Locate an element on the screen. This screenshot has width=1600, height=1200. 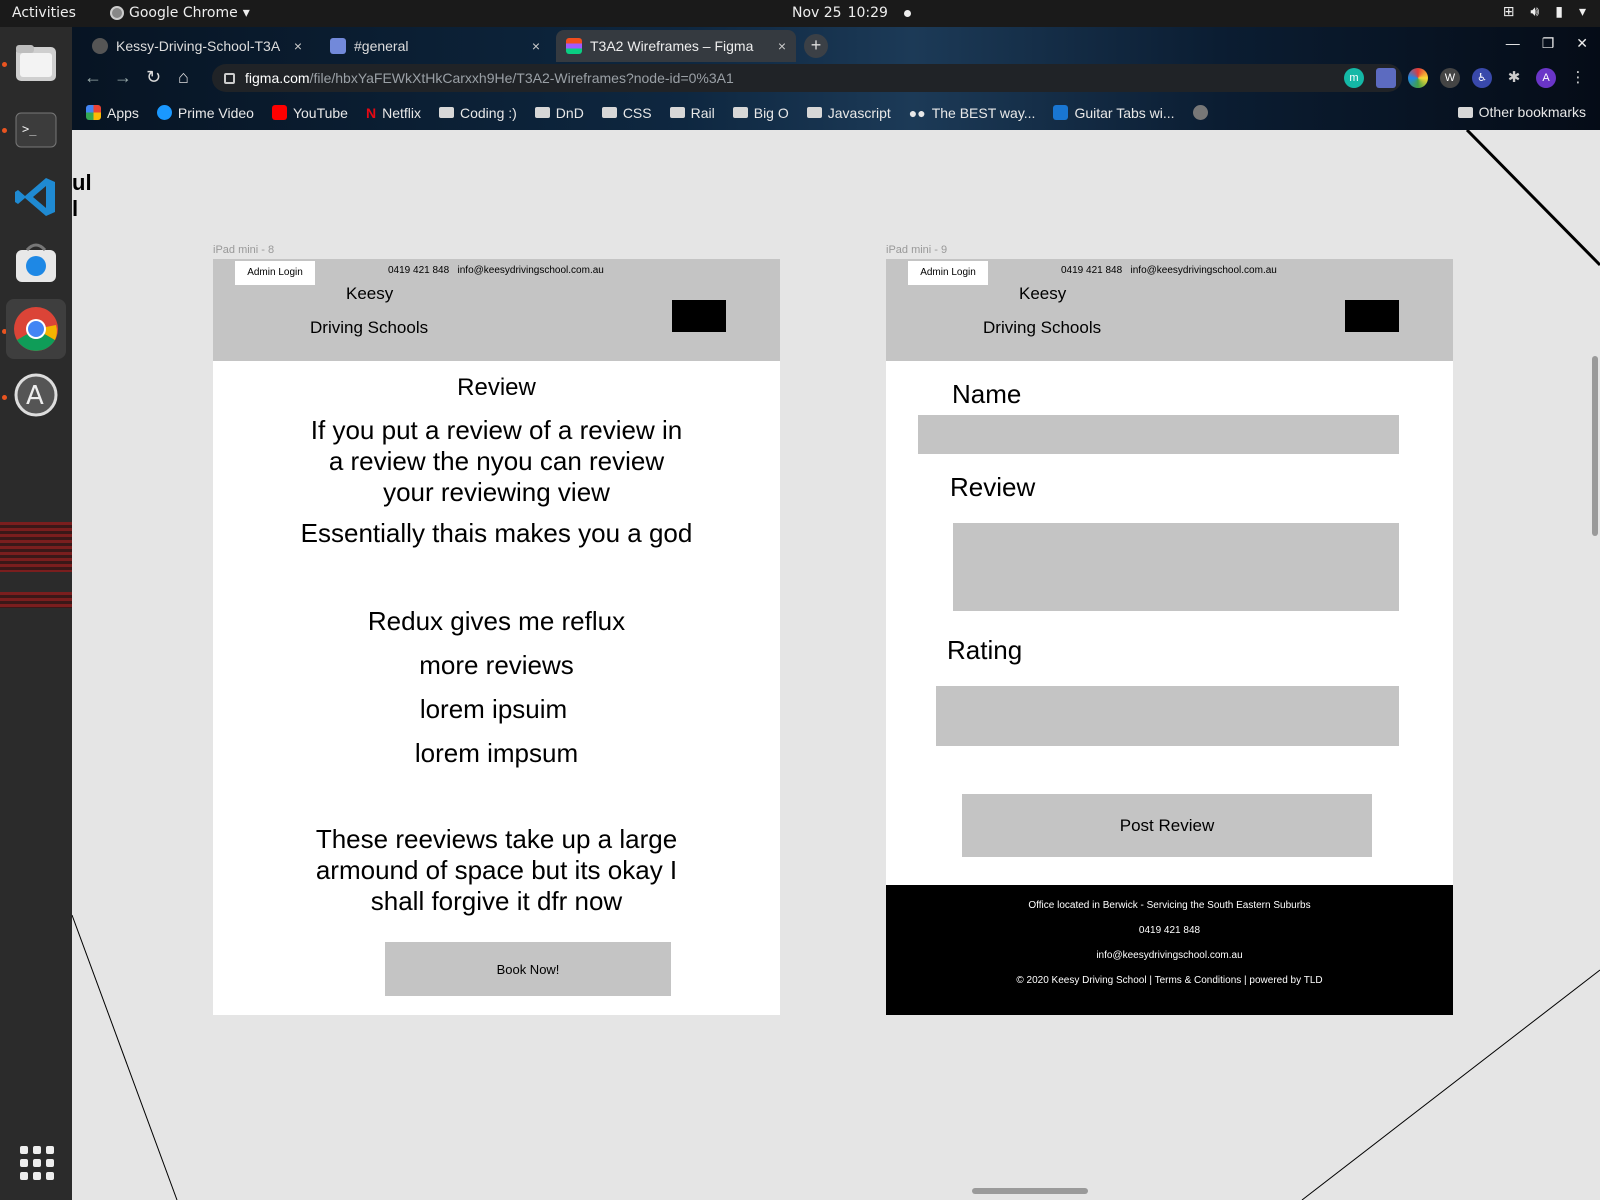
bookmark-apps: Apps is located at coordinates (112, 113).